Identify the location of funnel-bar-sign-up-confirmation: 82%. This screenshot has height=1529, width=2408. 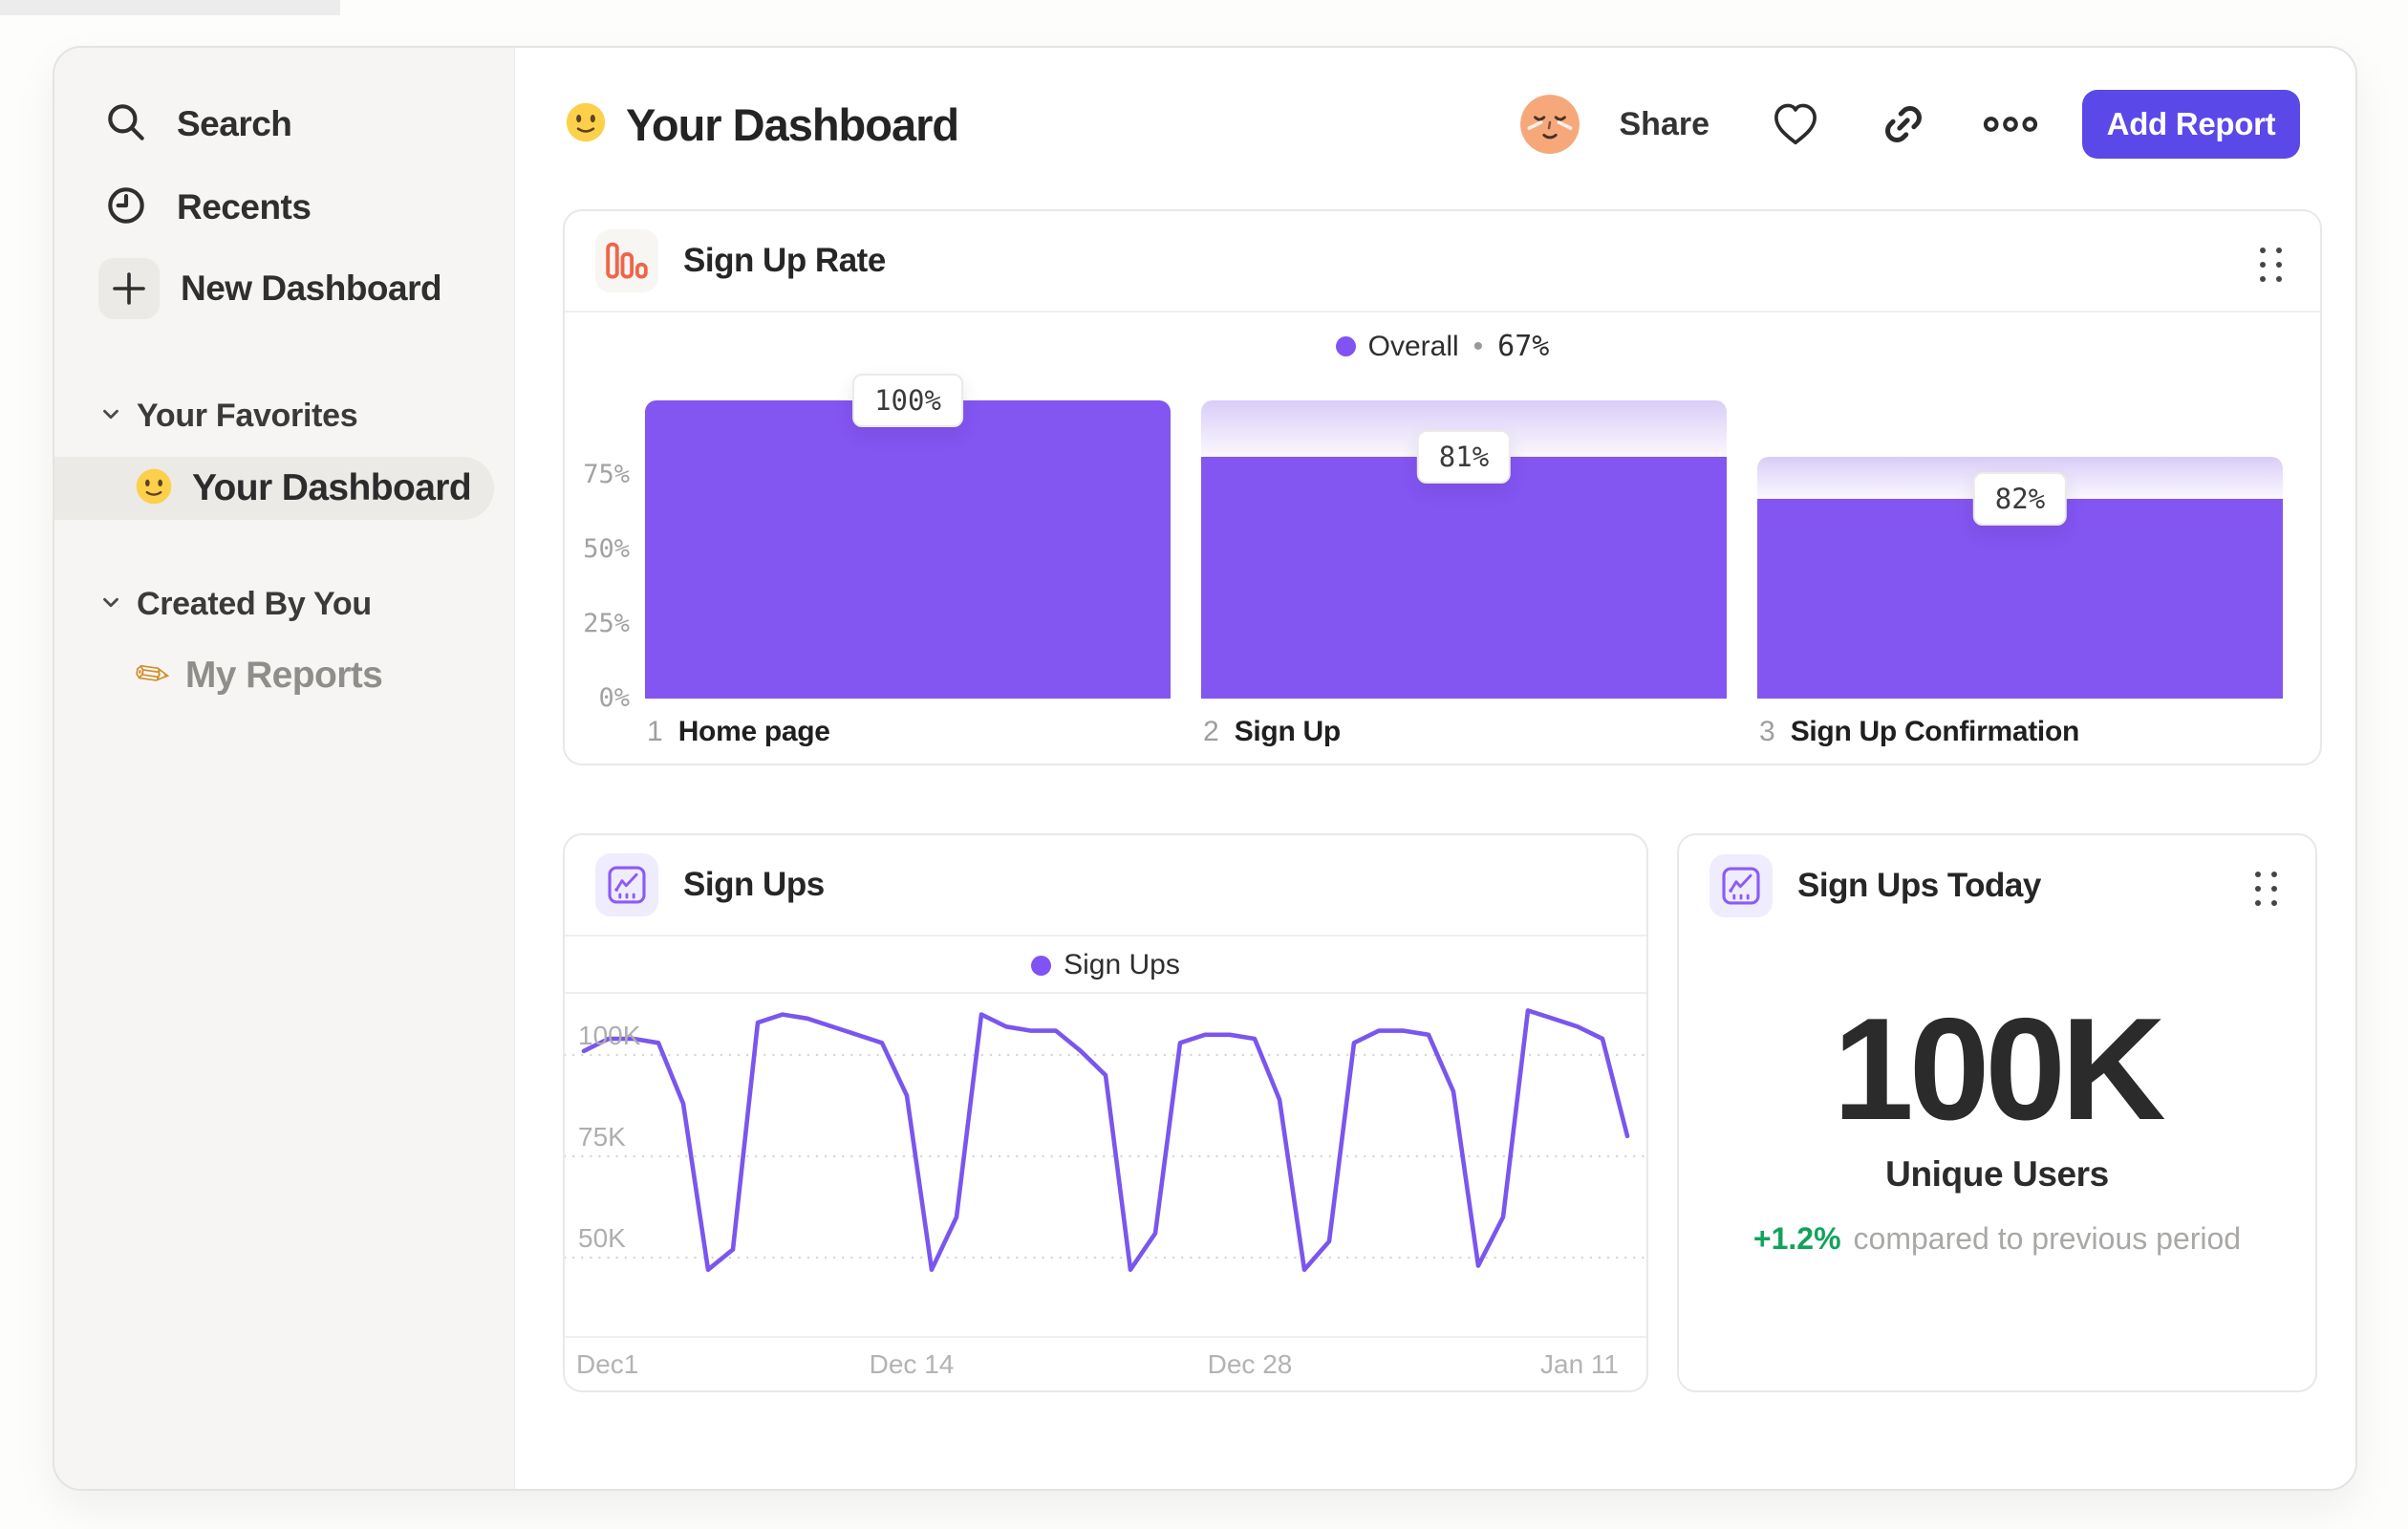
(2020, 549).